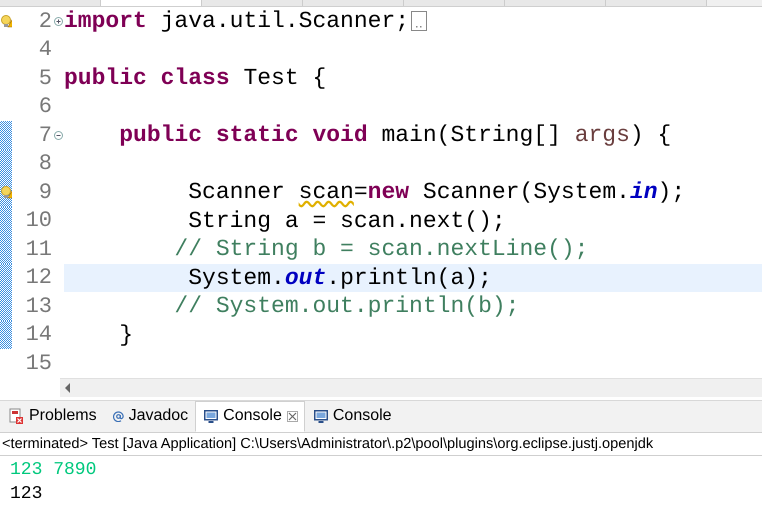 This screenshot has width=762, height=512. Describe the element at coordinates (52, 416) in the screenshot. I see `panel-tab: Problems` at that location.